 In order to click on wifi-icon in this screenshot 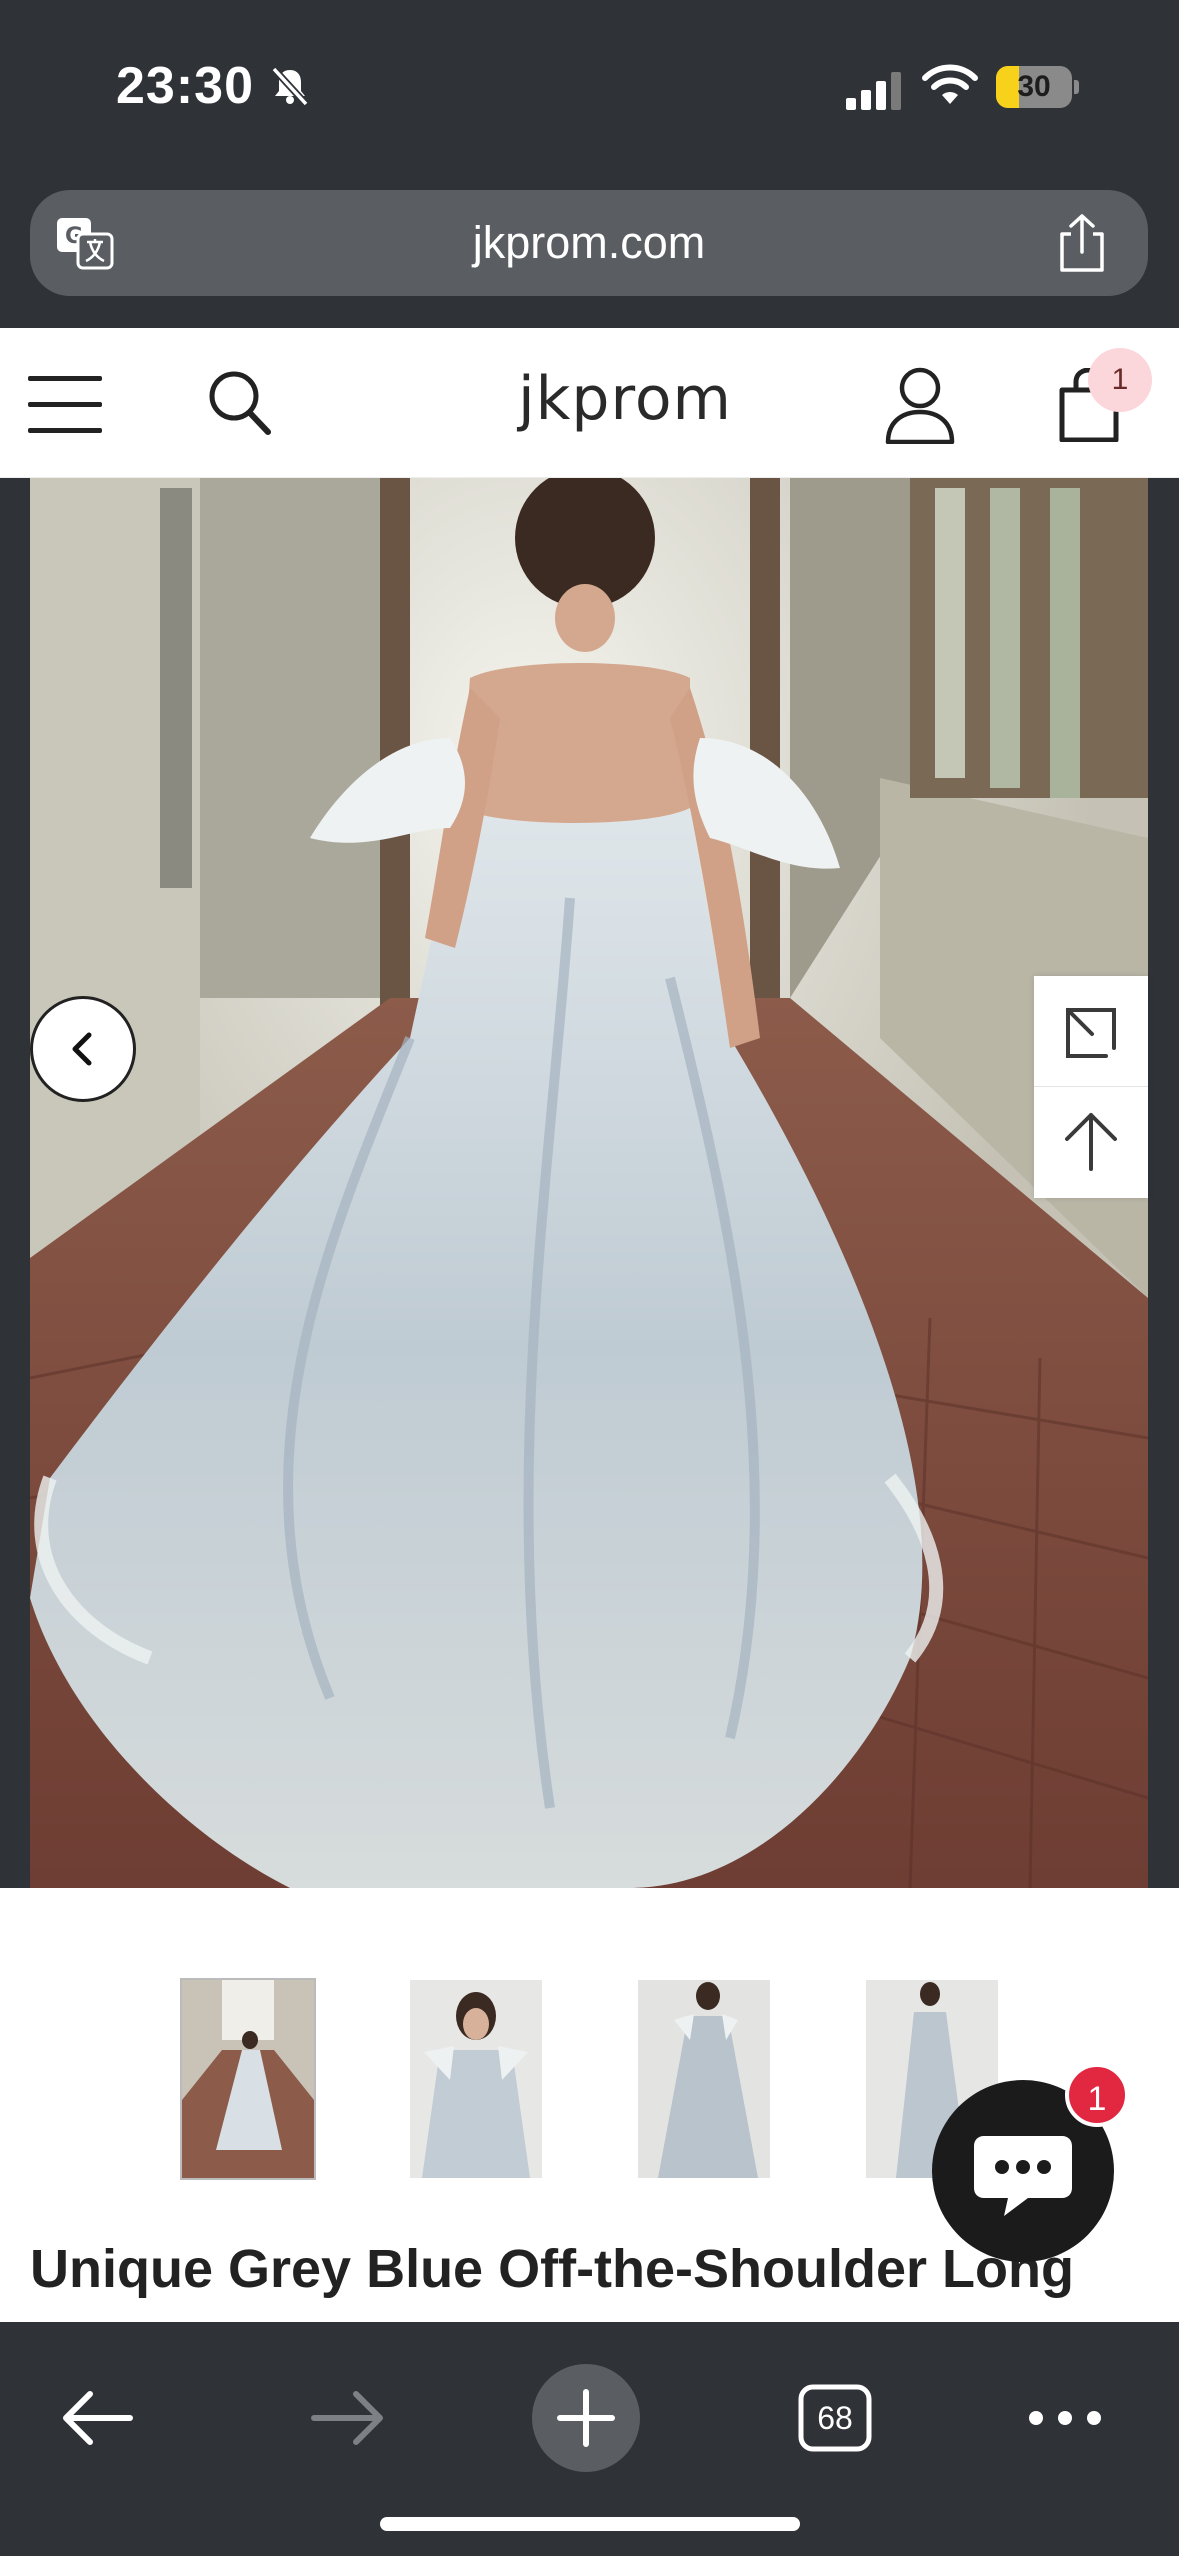, I will do `click(950, 84)`.